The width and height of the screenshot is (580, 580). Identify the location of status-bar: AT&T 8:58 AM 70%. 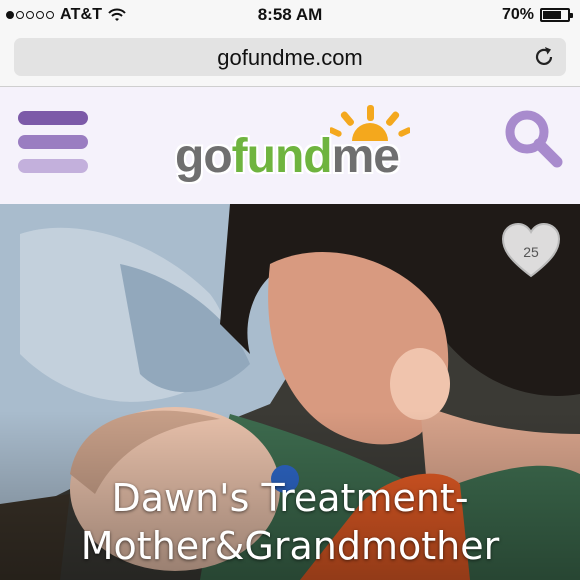
(290, 15).